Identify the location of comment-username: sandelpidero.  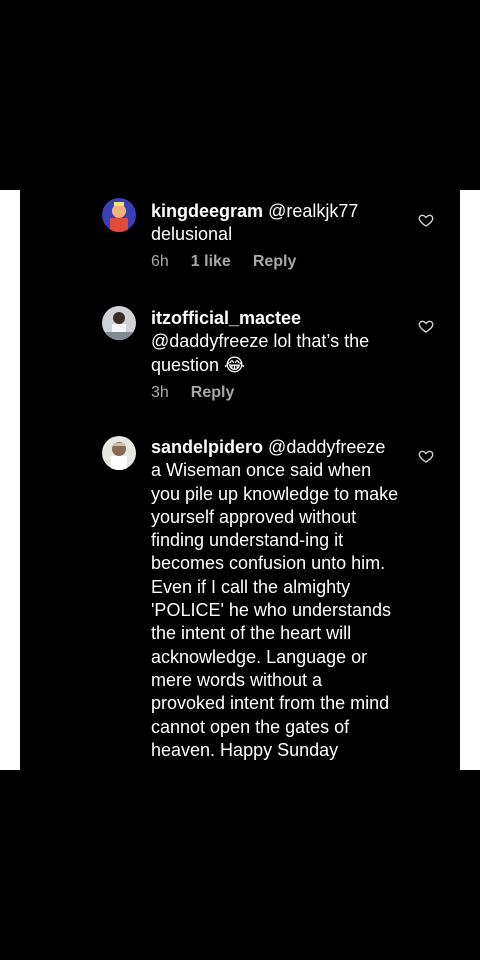
(207, 447).